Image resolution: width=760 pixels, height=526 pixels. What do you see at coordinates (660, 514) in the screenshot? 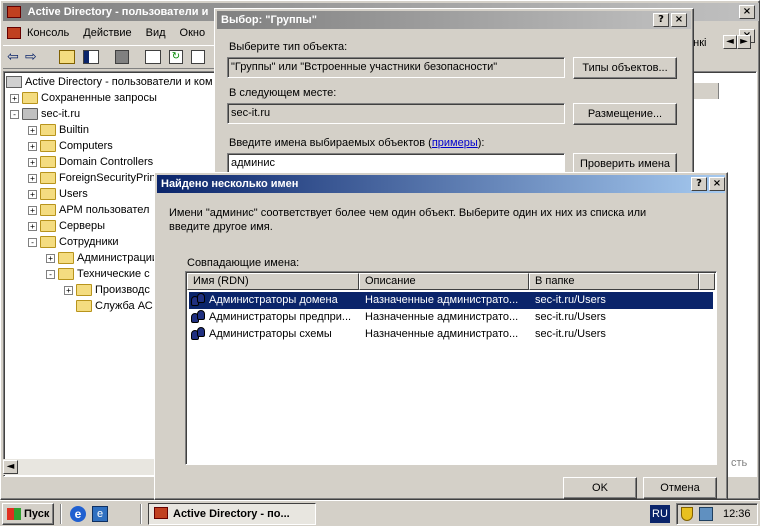
I see `language-indicator: RU` at bounding box center [660, 514].